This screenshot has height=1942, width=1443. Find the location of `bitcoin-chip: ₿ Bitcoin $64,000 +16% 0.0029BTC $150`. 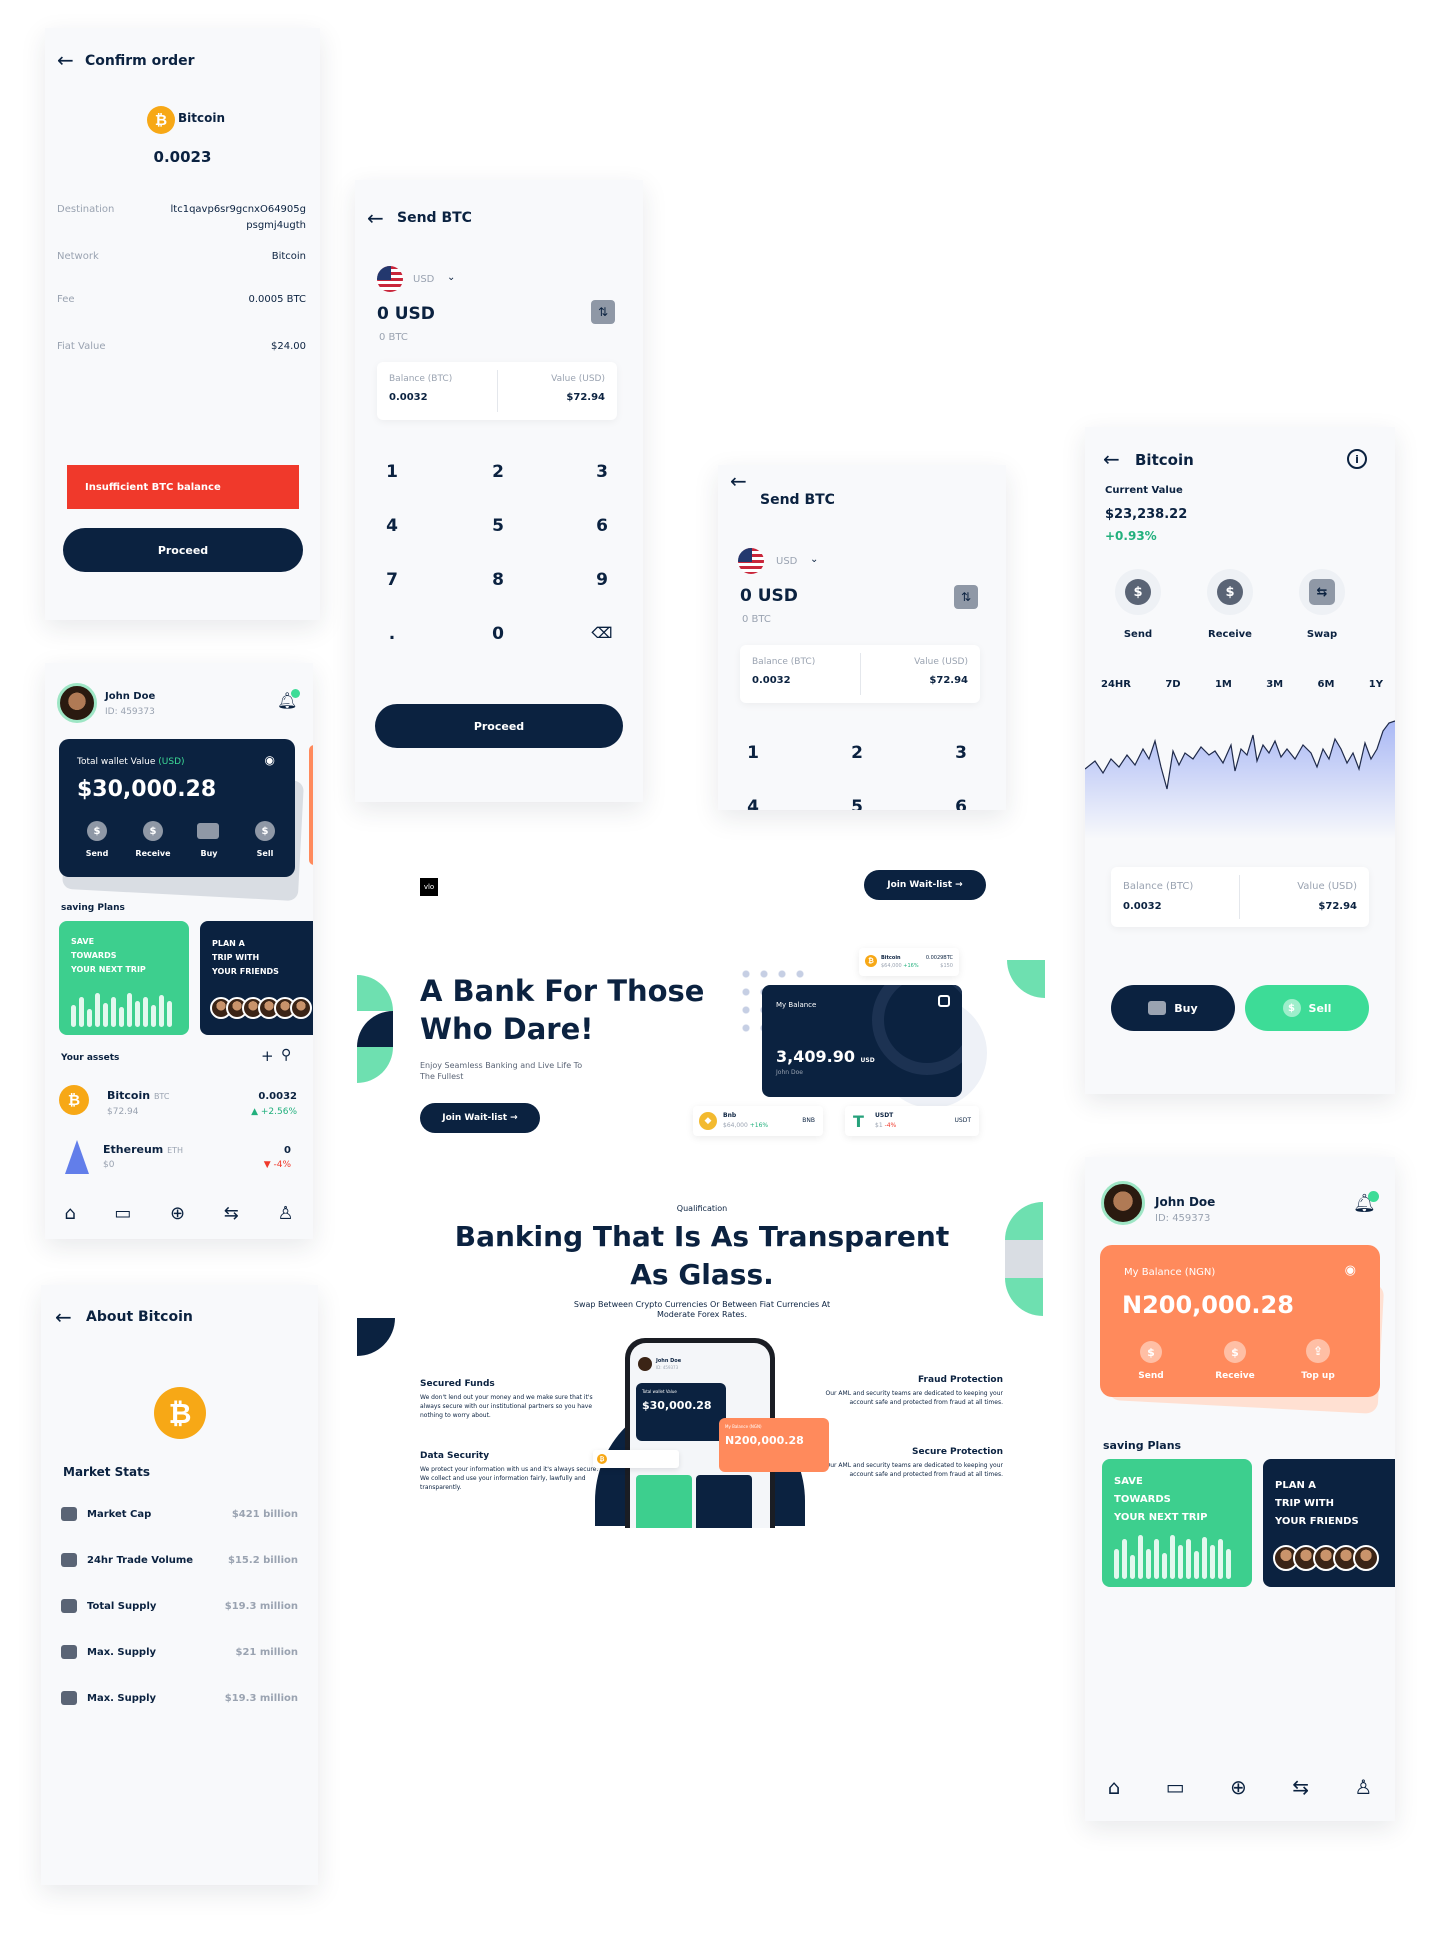

bitcoin-chip: ₿ Bitcoin $64,000 +16% 0.0029BTC $150 is located at coordinates (909, 962).